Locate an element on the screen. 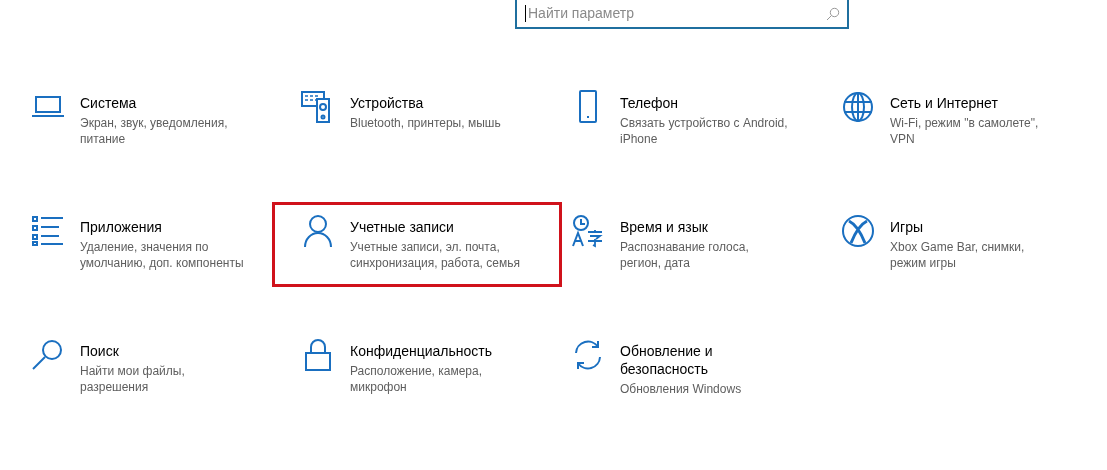  person-icon is located at coordinates (318, 231).